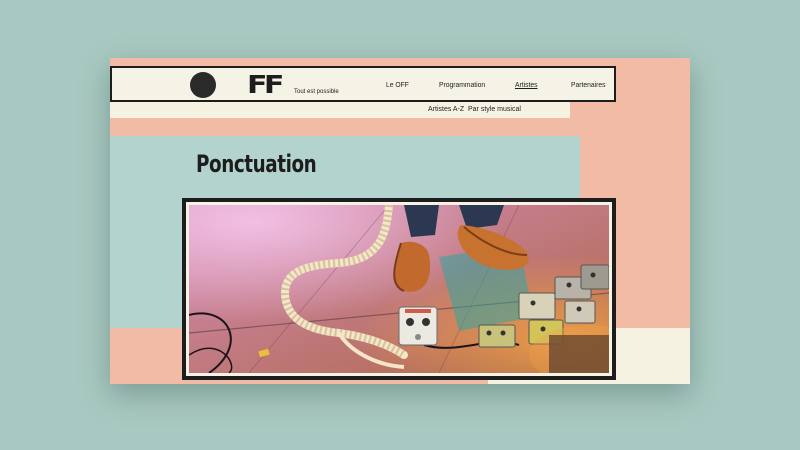 The width and height of the screenshot is (800, 450). What do you see at coordinates (316, 92) in the screenshot?
I see `logo-tagline: Tout est possible` at bounding box center [316, 92].